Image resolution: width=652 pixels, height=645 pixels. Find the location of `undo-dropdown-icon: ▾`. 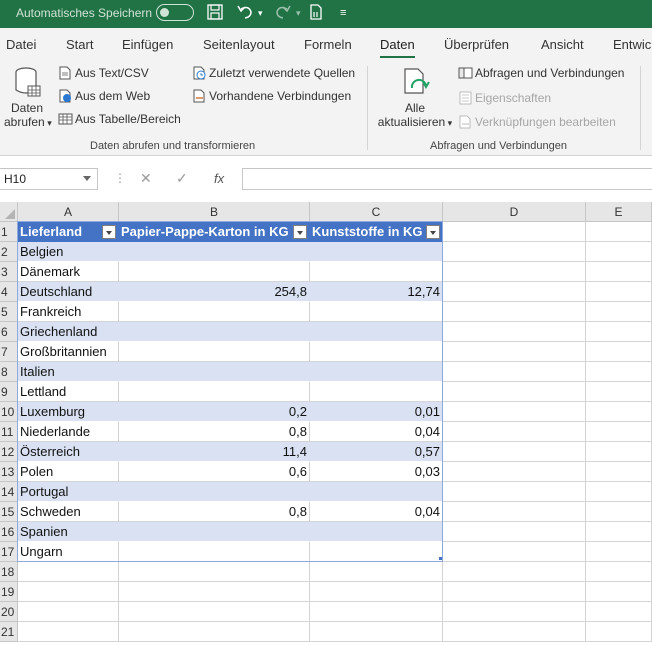

undo-dropdown-icon: ▾ is located at coordinates (260, 13).